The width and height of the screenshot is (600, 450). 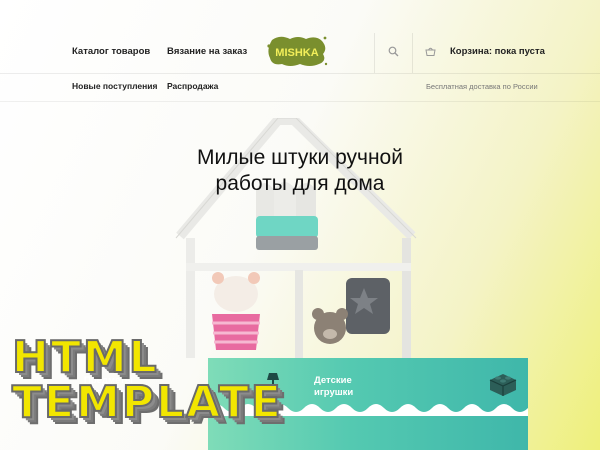 I want to click on search-icon, so click(x=393, y=51).